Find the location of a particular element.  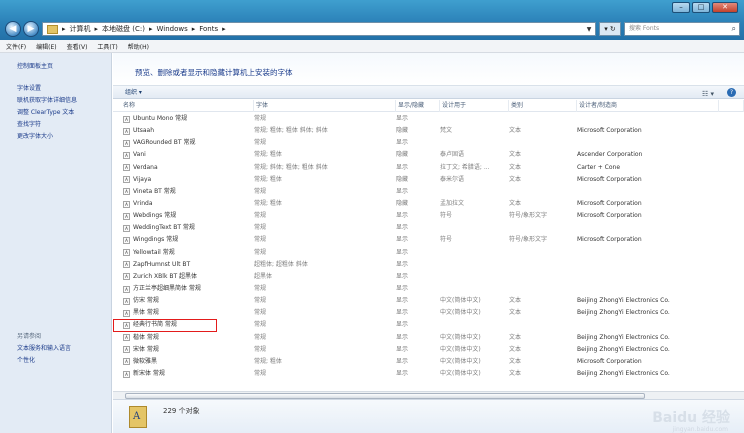

table-row: A ZapfHumnst Ult BT 超粗体; 超粗体 斜体 显示 is located at coordinates (428, 265).